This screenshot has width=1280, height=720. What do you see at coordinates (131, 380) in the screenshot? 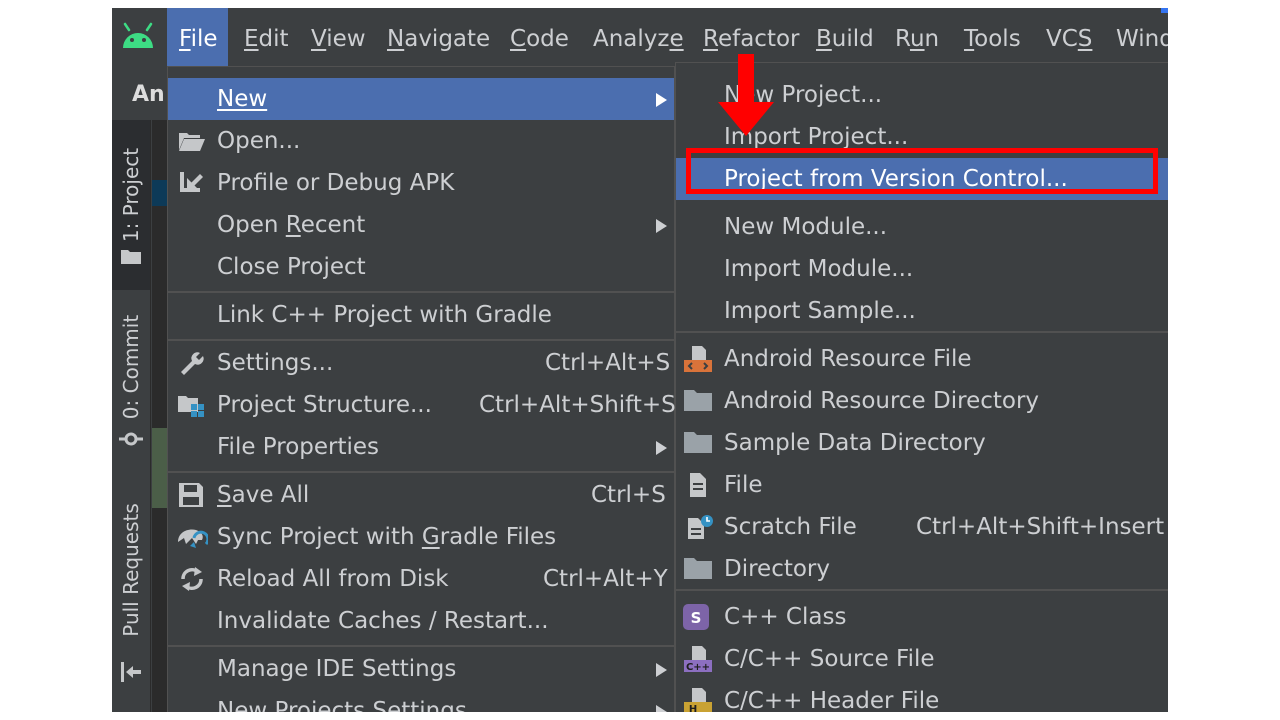
I see `tool-tab-commit: 0: Commit` at bounding box center [131, 380].